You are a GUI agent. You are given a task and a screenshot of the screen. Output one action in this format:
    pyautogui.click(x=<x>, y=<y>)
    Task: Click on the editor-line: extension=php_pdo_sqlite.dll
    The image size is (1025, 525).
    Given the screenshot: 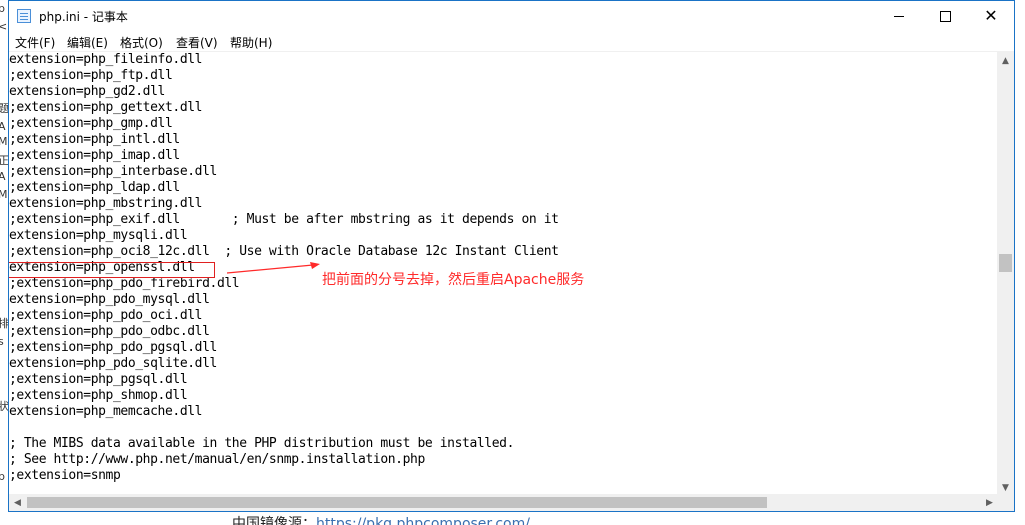 What is the action you would take?
    pyautogui.click(x=113, y=364)
    